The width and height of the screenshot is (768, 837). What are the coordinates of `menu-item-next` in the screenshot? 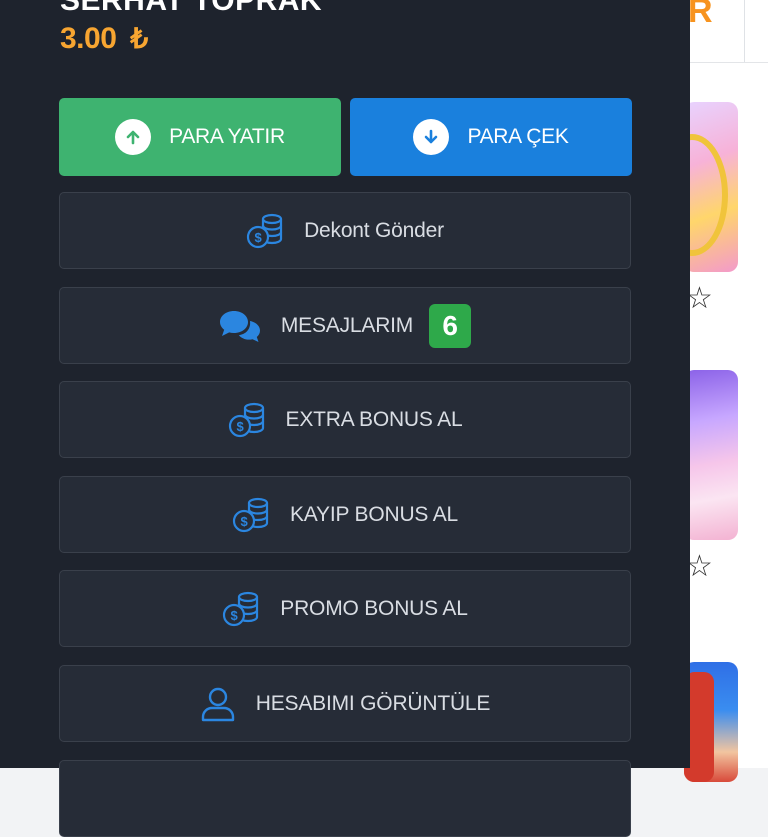 It's located at (345, 798).